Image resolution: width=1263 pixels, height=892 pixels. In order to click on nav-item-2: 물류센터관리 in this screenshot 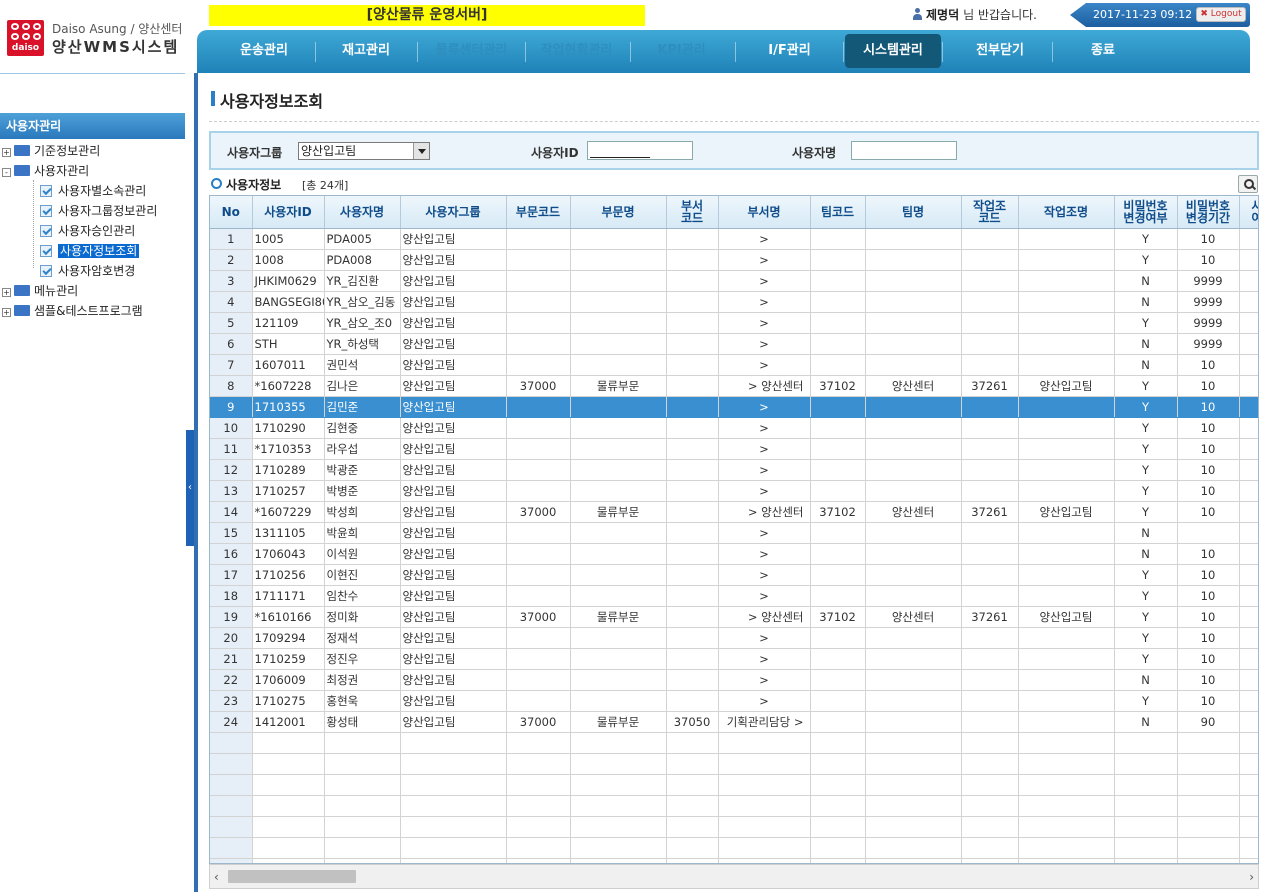, I will do `click(471, 51)`.